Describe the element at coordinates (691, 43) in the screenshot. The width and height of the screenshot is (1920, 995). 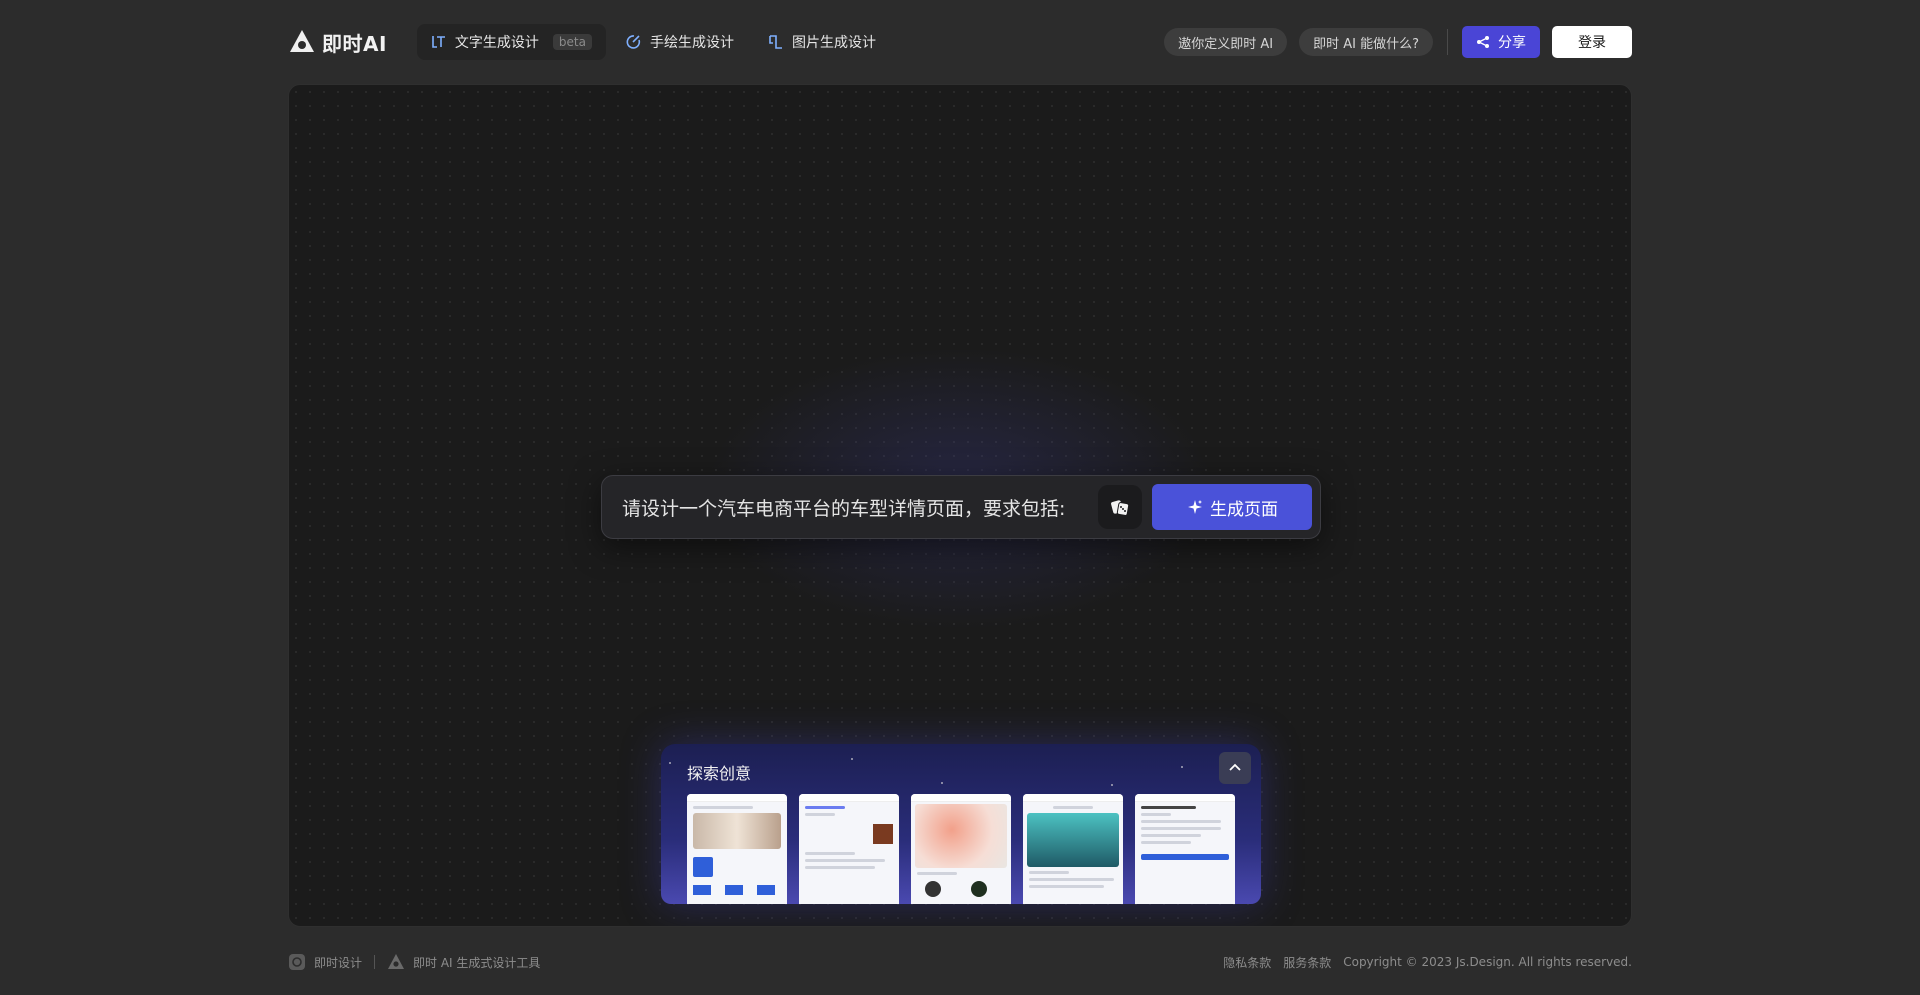
I see `tab-label: 手绘生成设计` at that location.